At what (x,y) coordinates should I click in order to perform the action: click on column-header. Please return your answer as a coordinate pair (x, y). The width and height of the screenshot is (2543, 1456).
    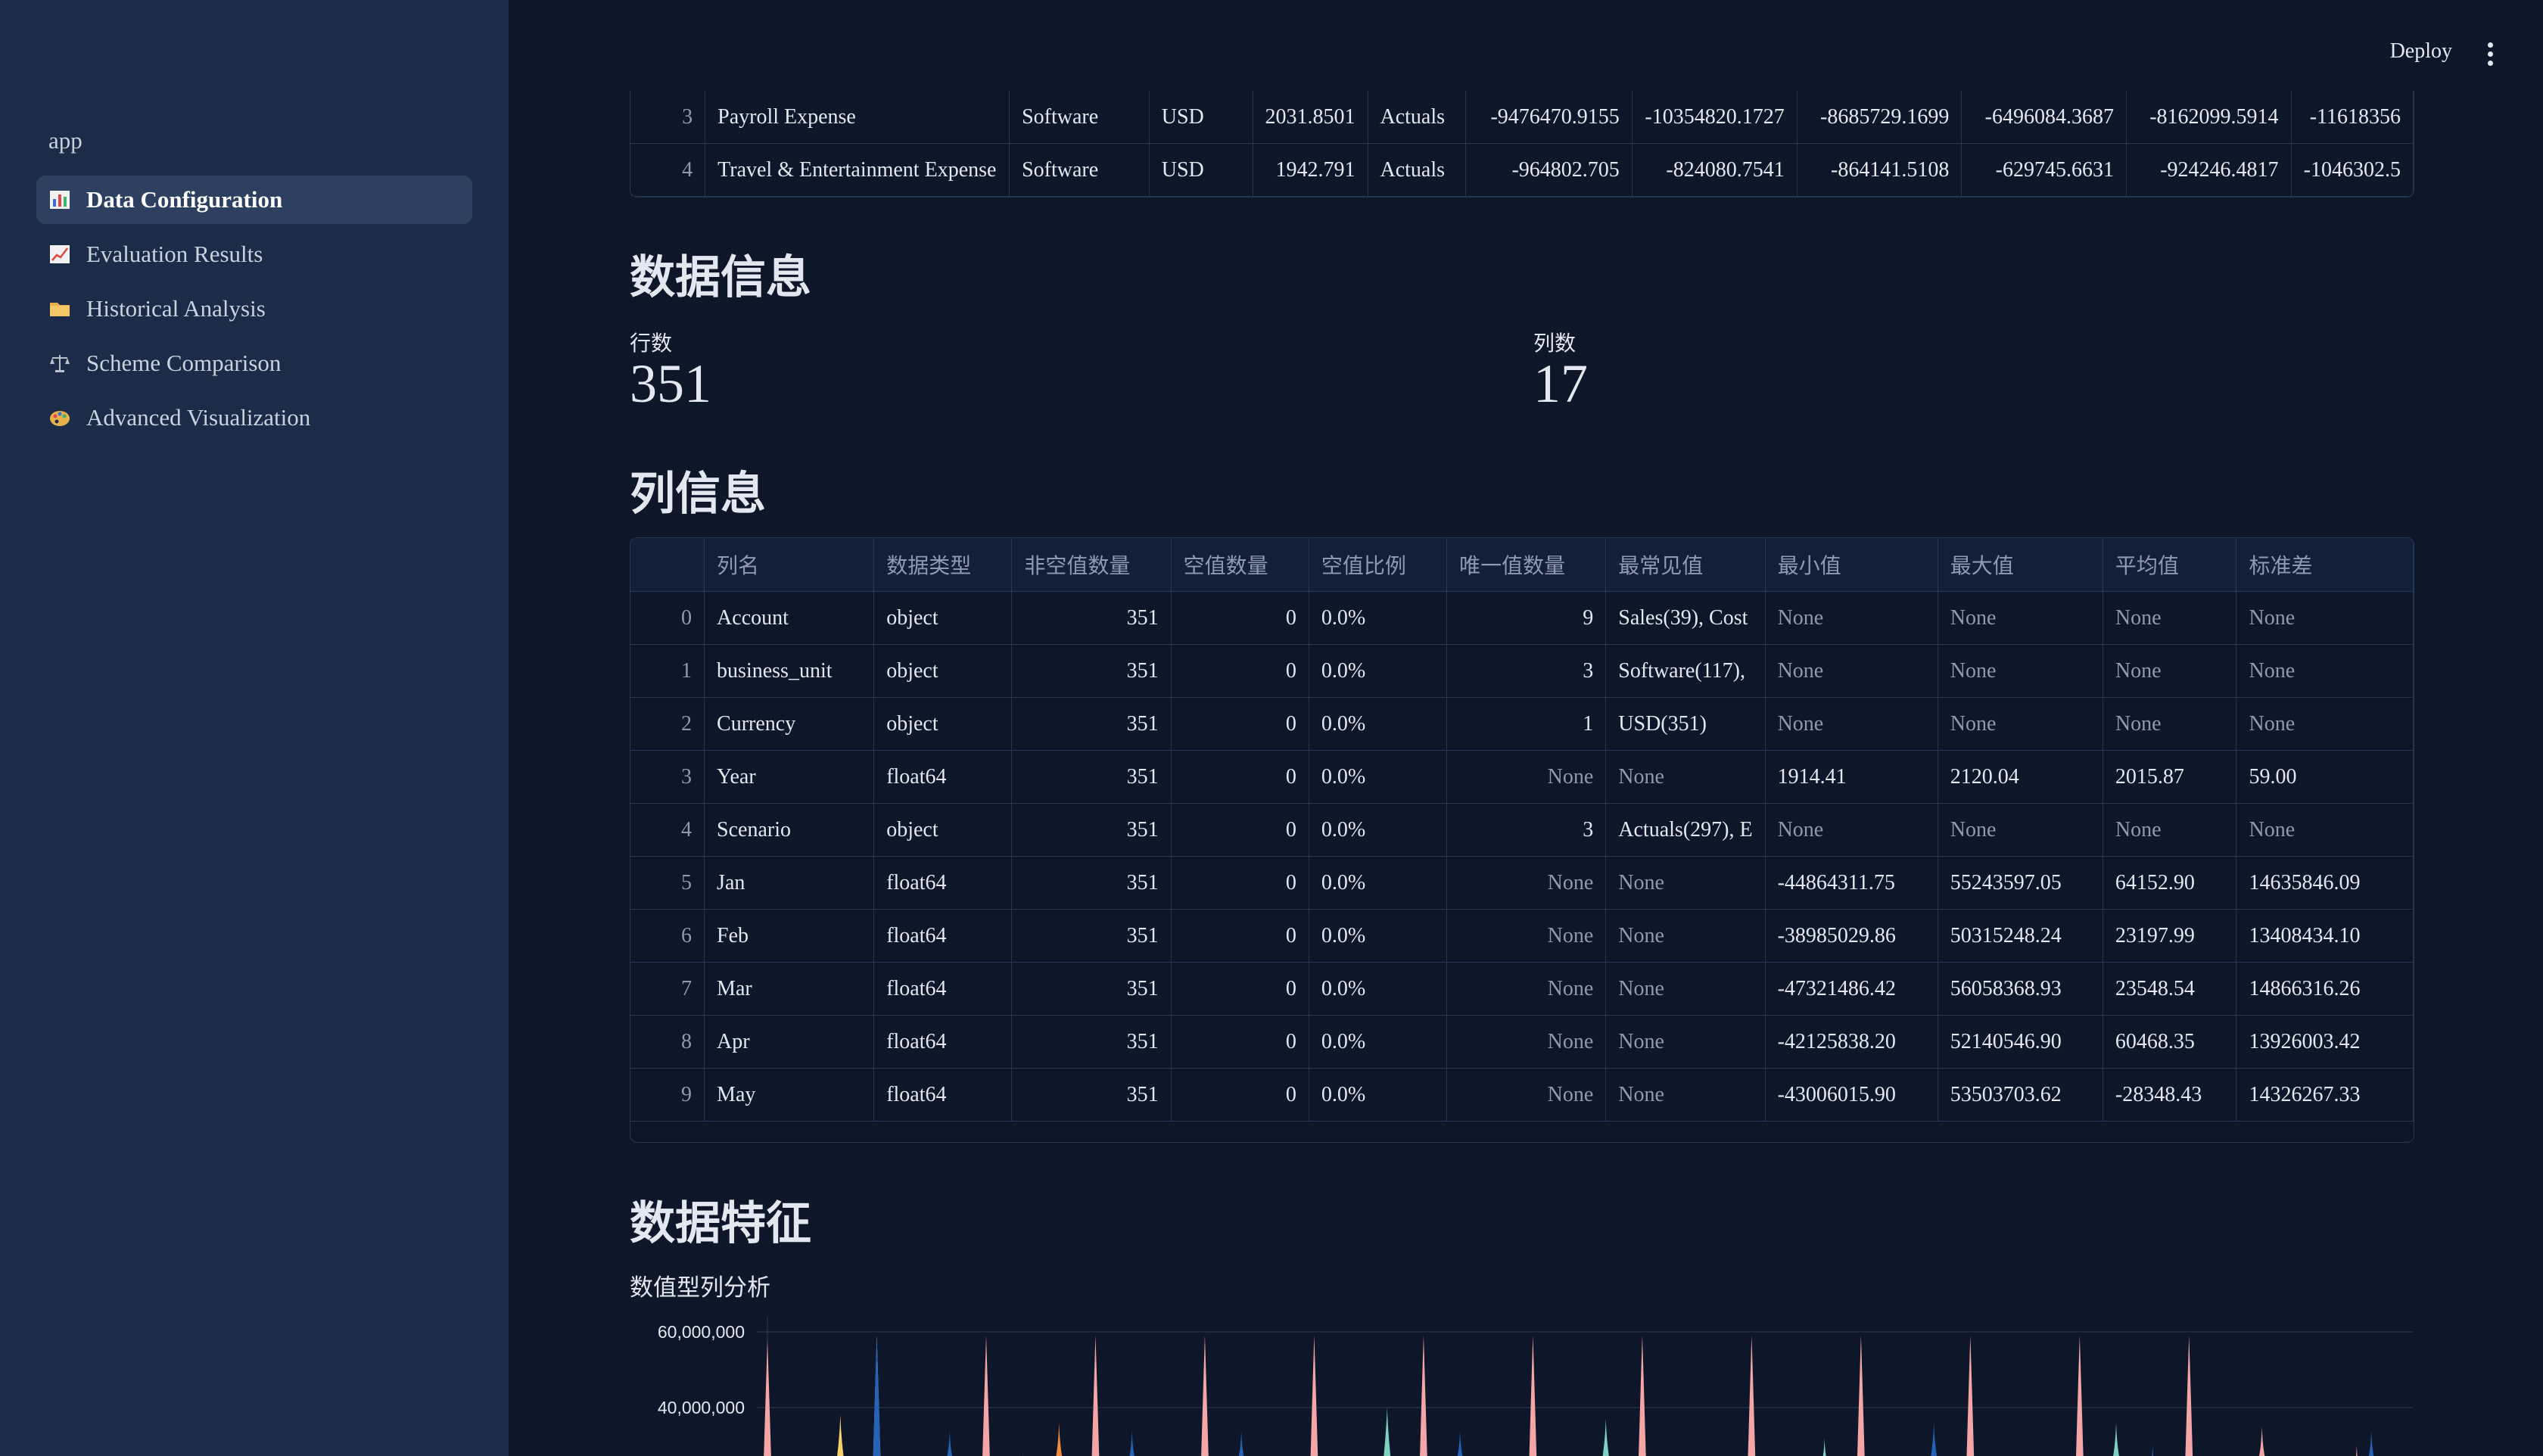
    Looking at the image, I should click on (667, 565).